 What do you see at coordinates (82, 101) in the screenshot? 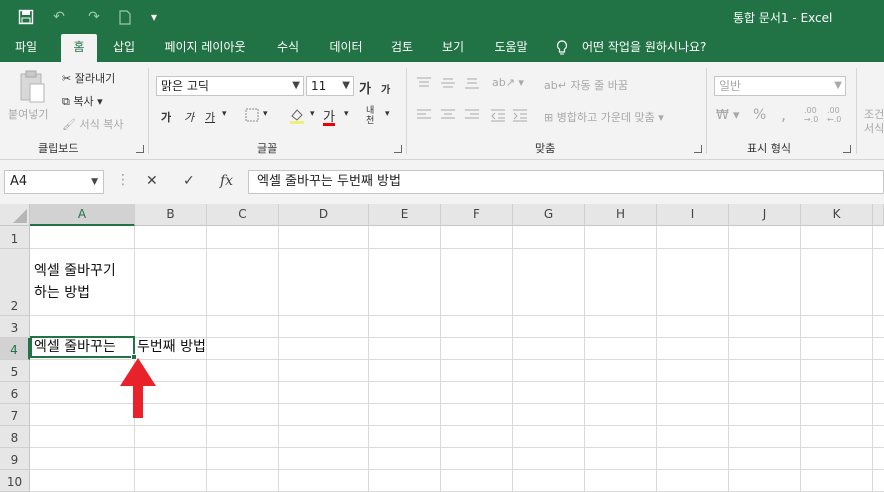
I see `copy-button: ⧉ 복사 ▾` at bounding box center [82, 101].